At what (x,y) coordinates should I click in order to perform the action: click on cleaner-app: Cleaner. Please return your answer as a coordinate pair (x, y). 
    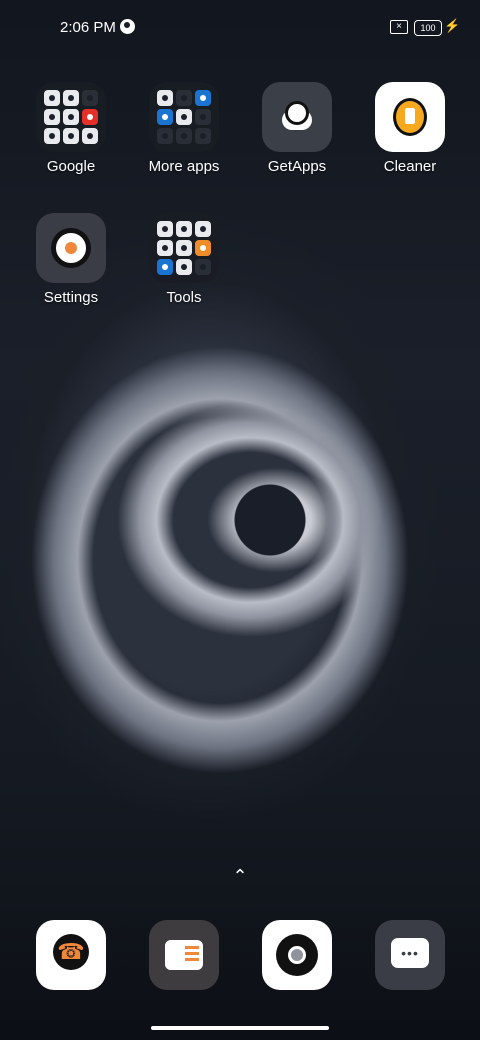
    Looking at the image, I should click on (410, 128).